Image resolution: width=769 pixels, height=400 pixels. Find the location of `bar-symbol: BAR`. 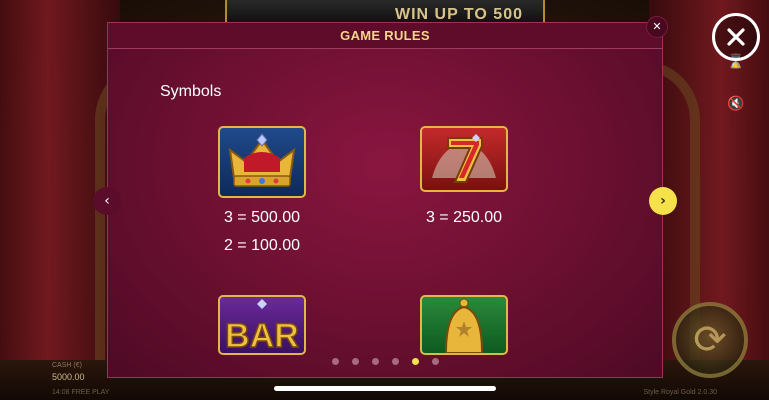

bar-symbol: BAR is located at coordinates (262, 325).